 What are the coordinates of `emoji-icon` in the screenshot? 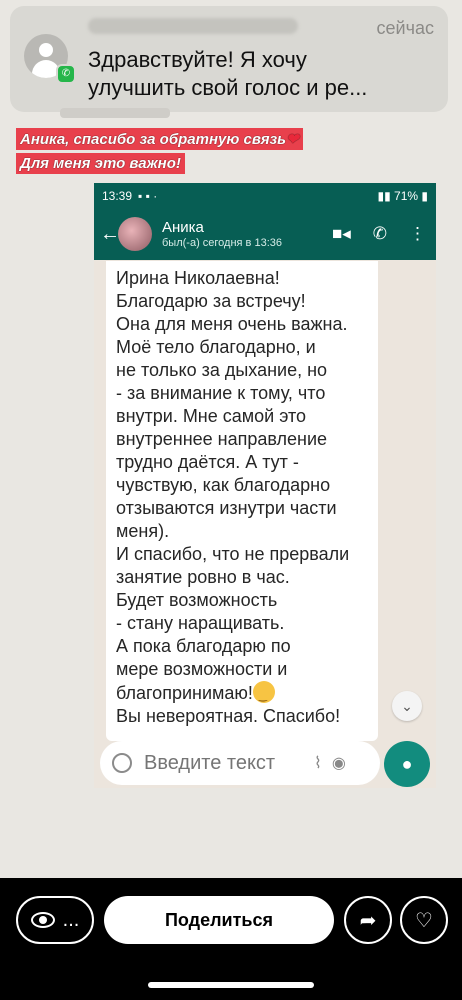 It's located at (122, 763).